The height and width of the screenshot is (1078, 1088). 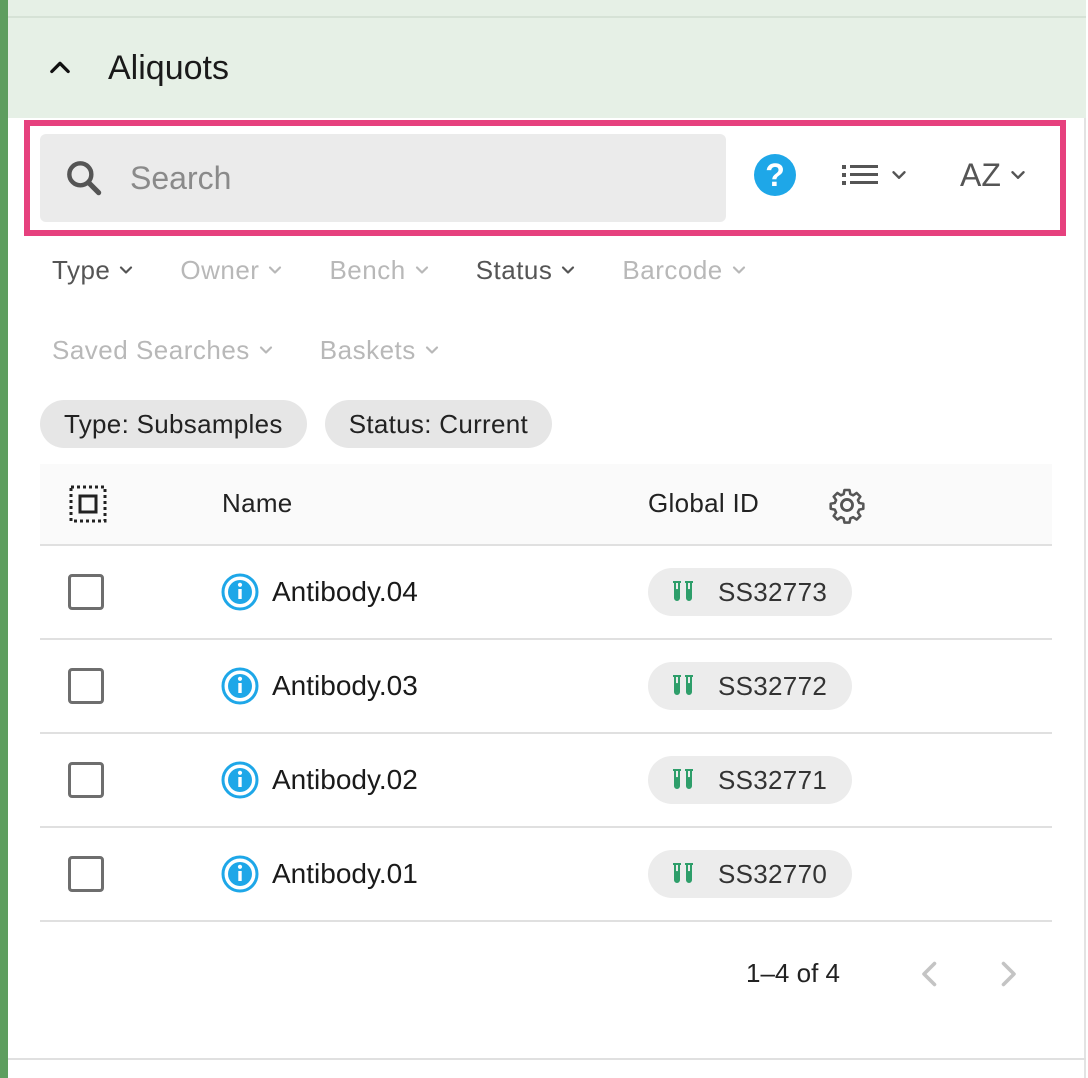 I want to click on table-row: Antibody.04 SS32773, so click(x=546, y=593).